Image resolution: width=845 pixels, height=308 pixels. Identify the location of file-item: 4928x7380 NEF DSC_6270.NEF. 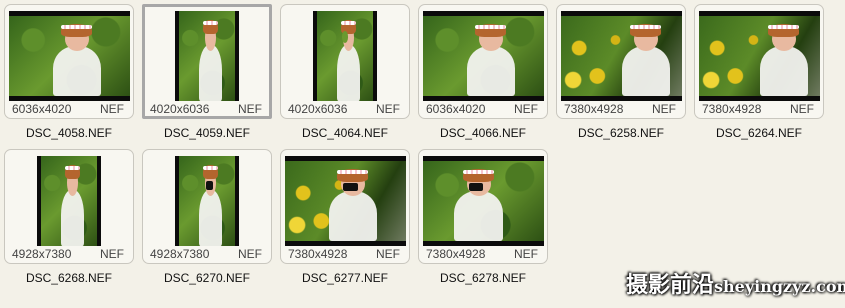
(207, 220).